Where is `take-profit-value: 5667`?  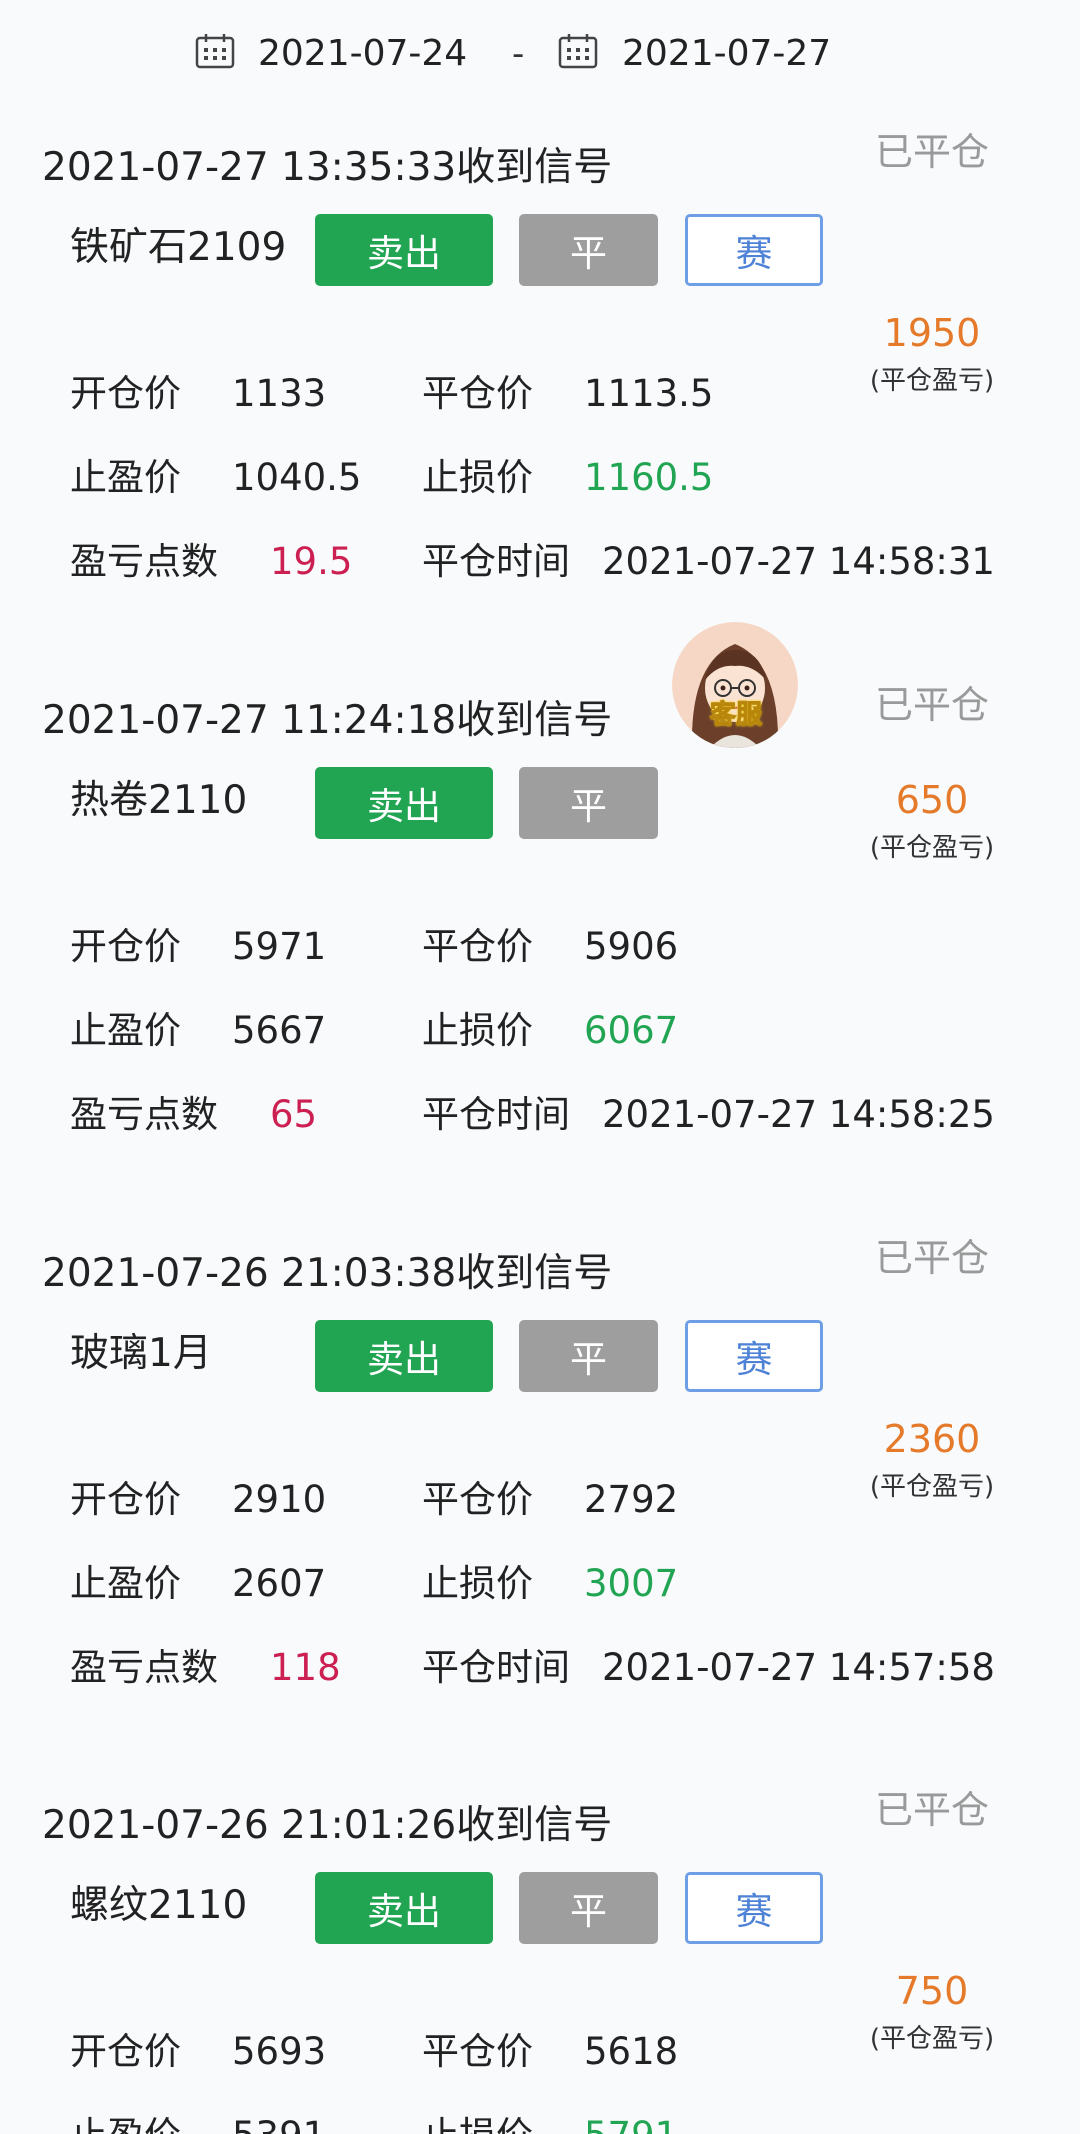 take-profit-value: 5667 is located at coordinates (279, 1030).